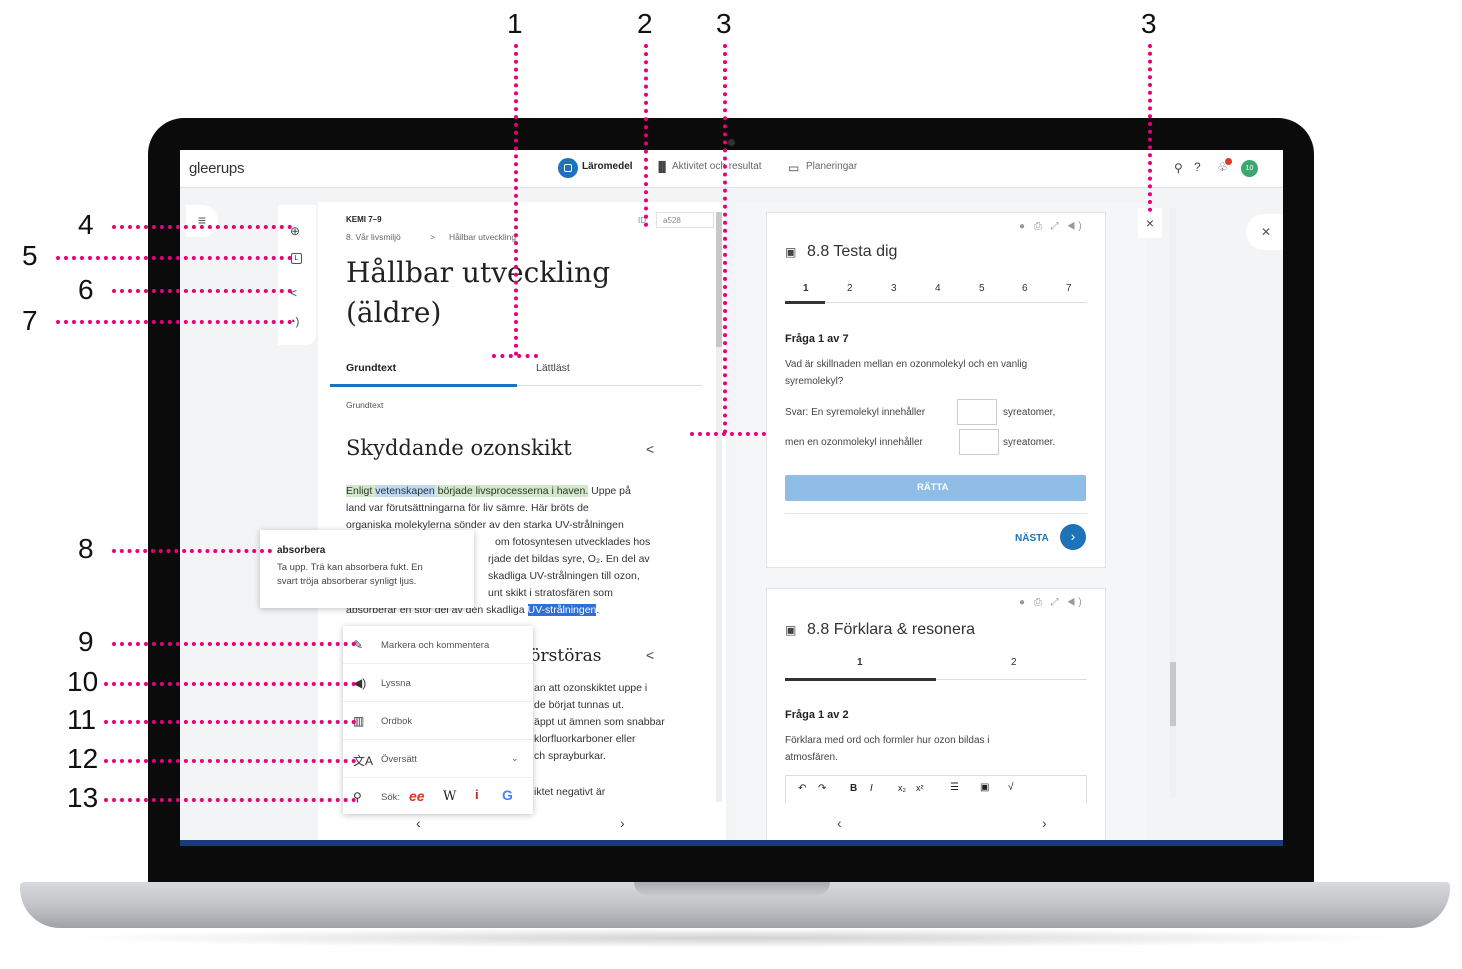  What do you see at coordinates (650, 655) in the screenshot?
I see `share-section2-icon: <` at bounding box center [650, 655].